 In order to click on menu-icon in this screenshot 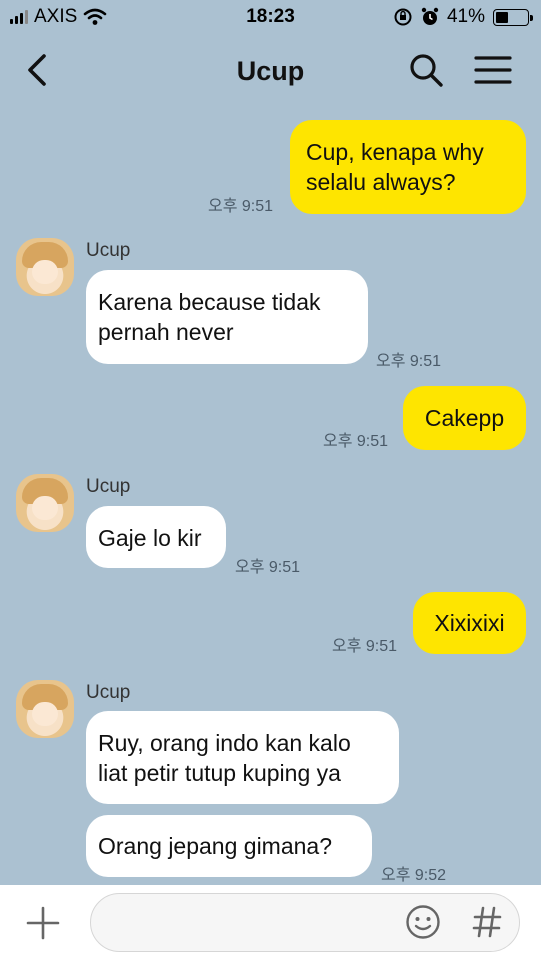, I will do `click(493, 70)`.